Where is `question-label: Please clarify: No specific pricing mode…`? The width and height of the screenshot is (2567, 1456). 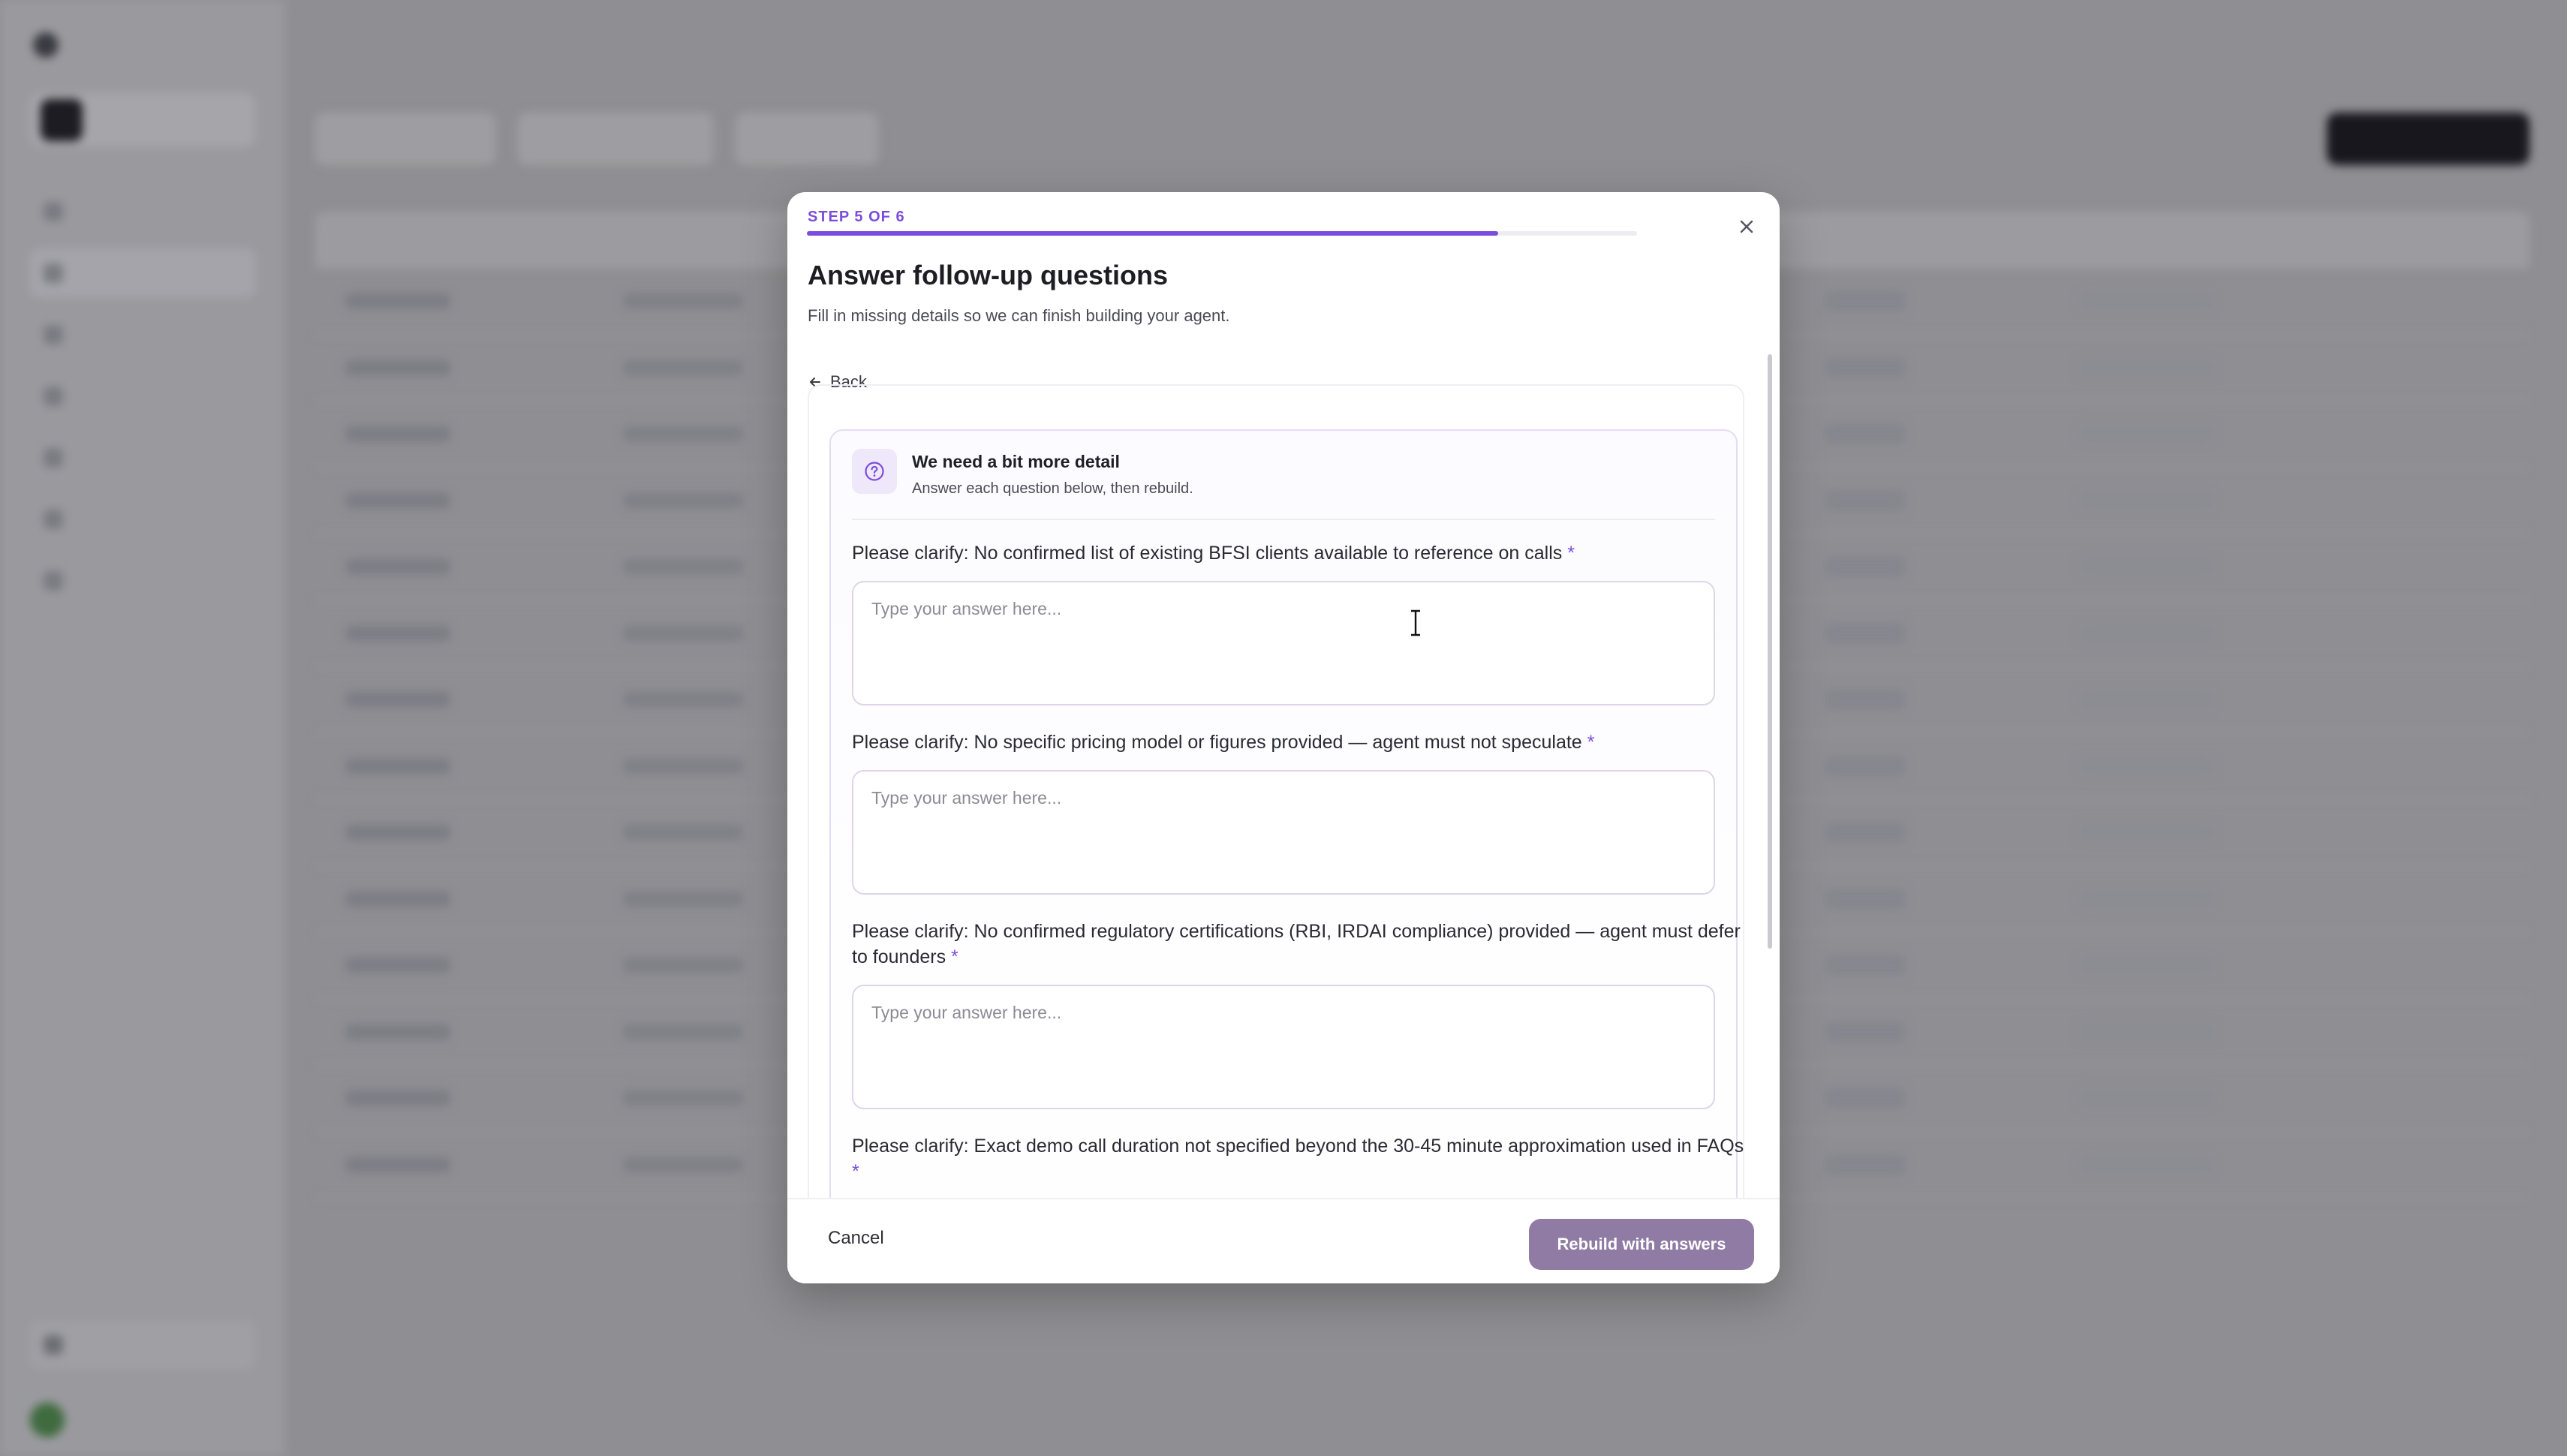 question-label: Please clarify: No specific pricing mode… is located at coordinates (1223, 742).